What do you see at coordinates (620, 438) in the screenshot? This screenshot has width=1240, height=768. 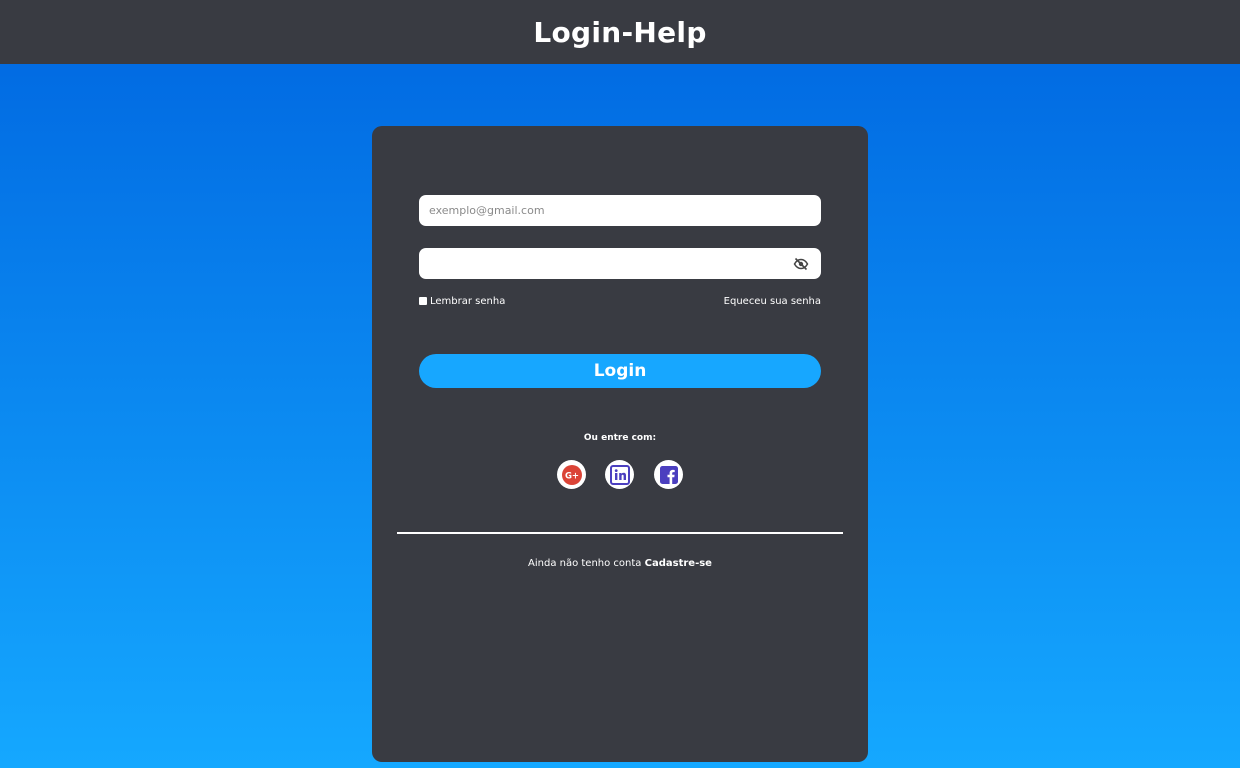 I see `social-login-label: Ou entre com:` at bounding box center [620, 438].